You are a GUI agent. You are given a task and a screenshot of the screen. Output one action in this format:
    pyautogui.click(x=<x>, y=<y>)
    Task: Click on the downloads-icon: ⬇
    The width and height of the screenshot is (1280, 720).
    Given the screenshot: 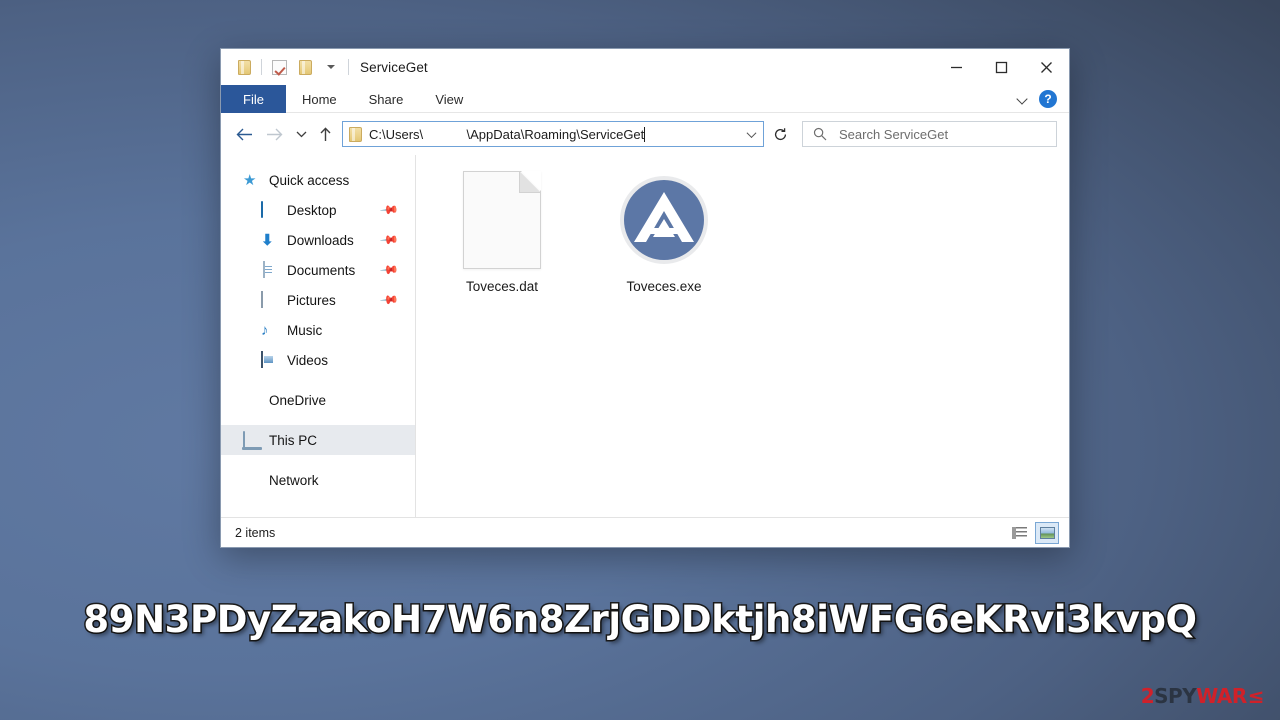 What is the action you would take?
    pyautogui.click(x=267, y=240)
    